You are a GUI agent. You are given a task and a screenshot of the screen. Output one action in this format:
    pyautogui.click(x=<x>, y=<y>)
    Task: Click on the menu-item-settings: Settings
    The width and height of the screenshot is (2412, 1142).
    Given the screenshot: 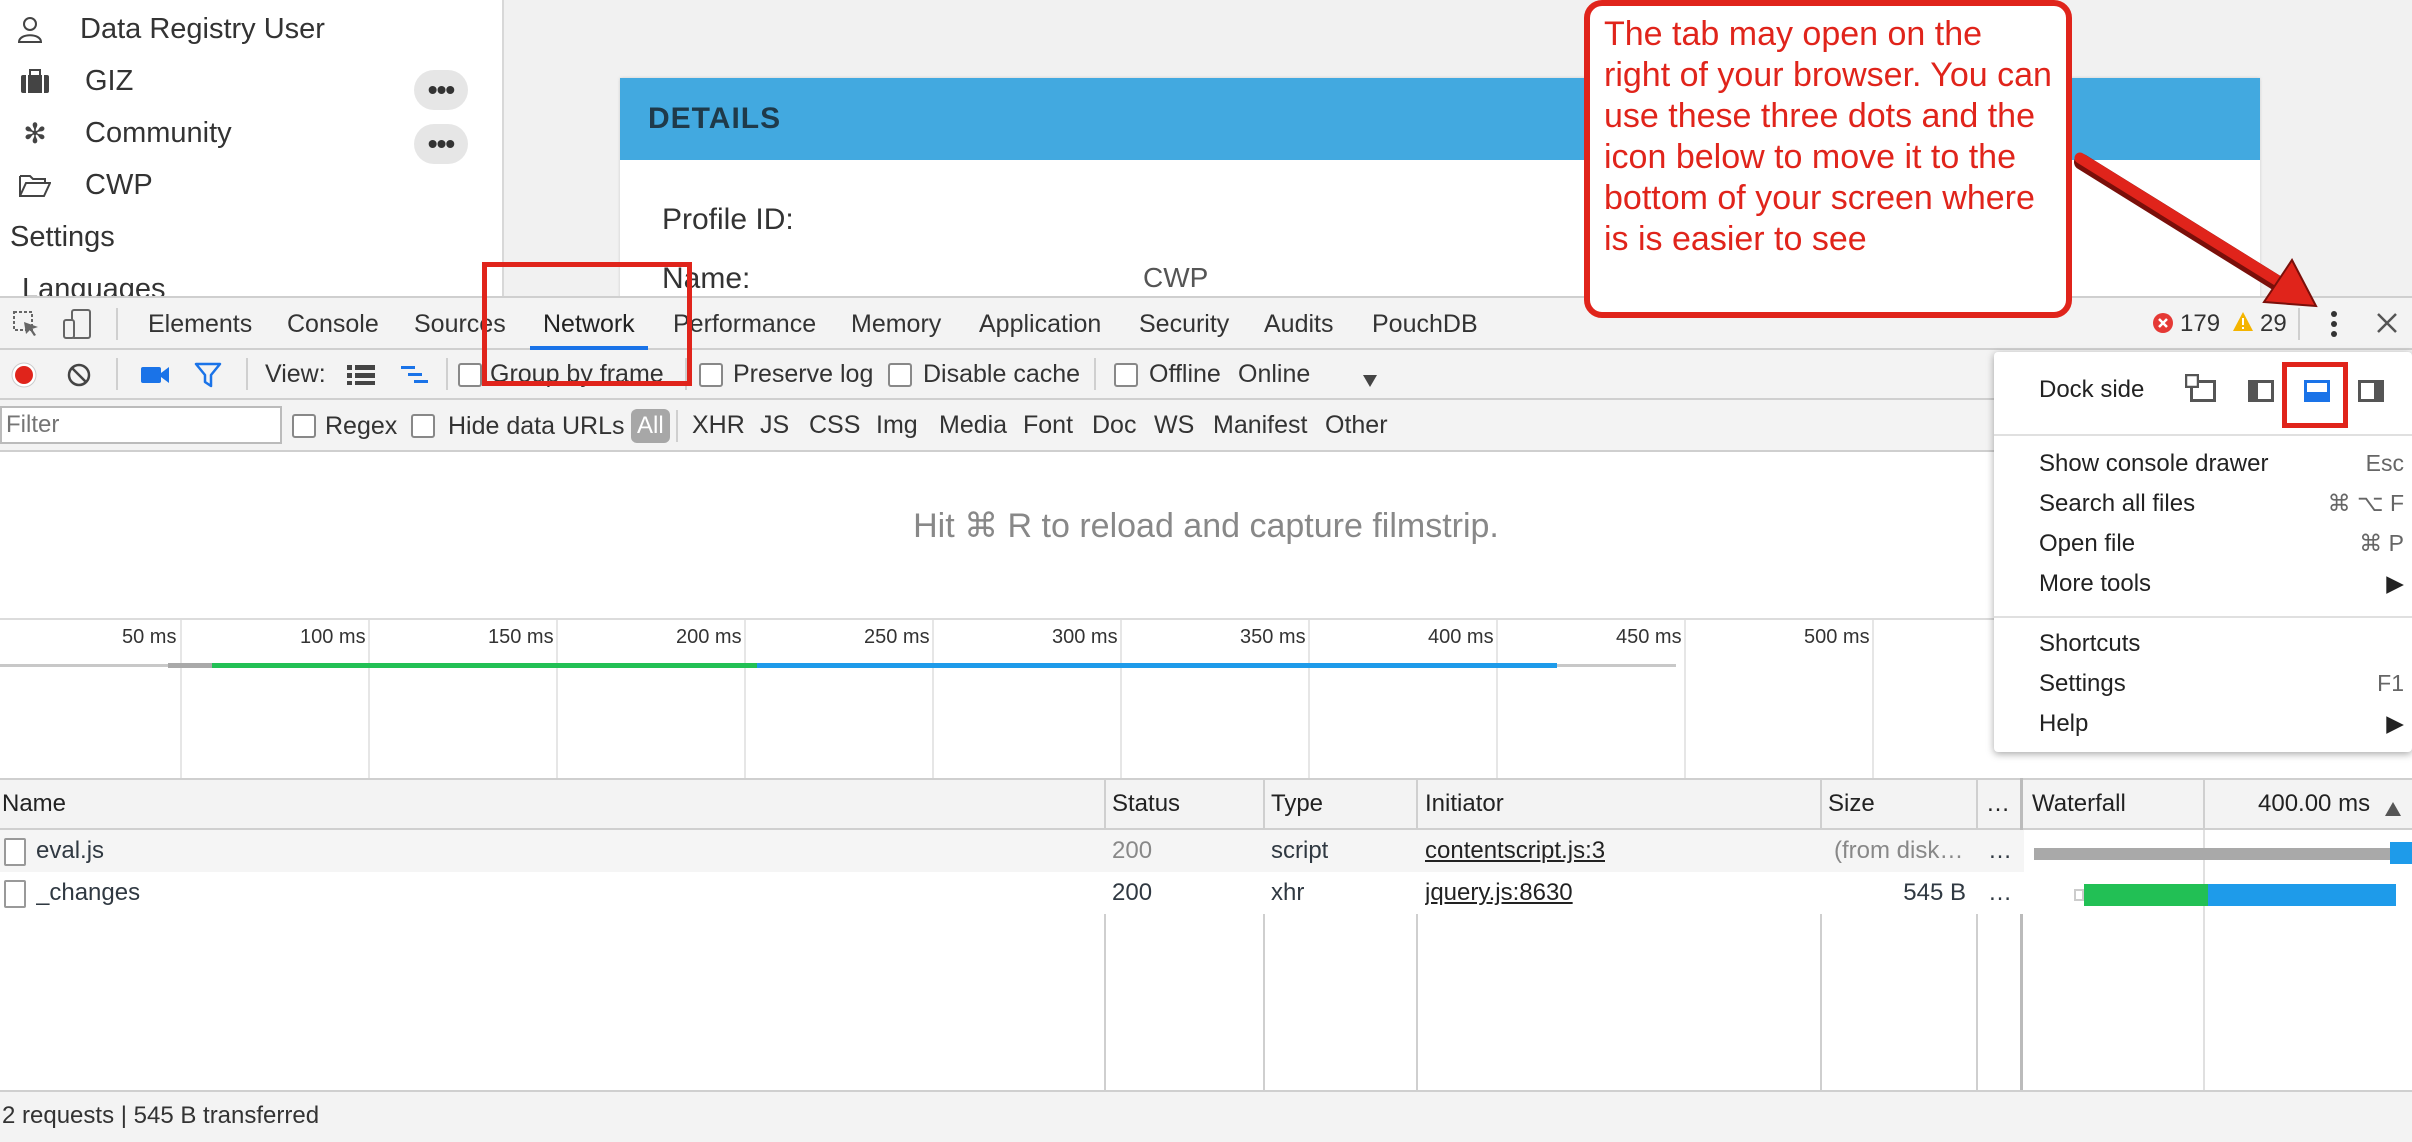 What is the action you would take?
    pyautogui.click(x=2082, y=684)
    